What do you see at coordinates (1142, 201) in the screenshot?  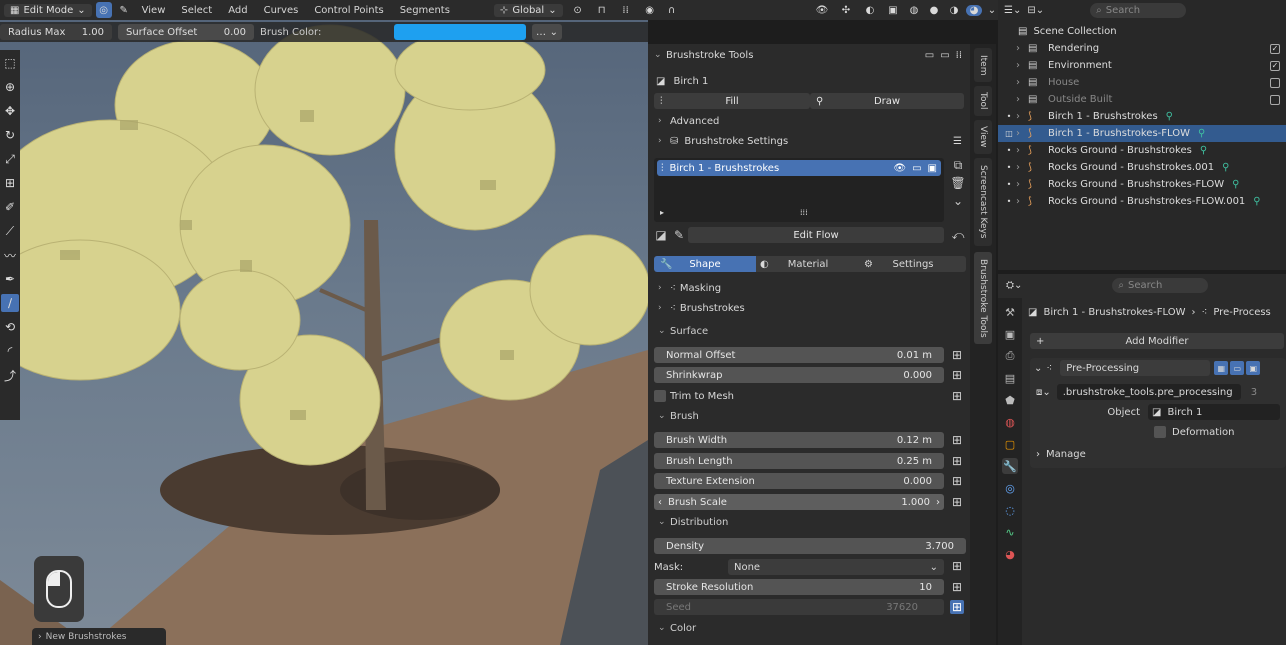 I see `outliner-item: • › ⟆ Rocks Ground - Brushstrokes-FLOW.001 ⚲` at bounding box center [1142, 201].